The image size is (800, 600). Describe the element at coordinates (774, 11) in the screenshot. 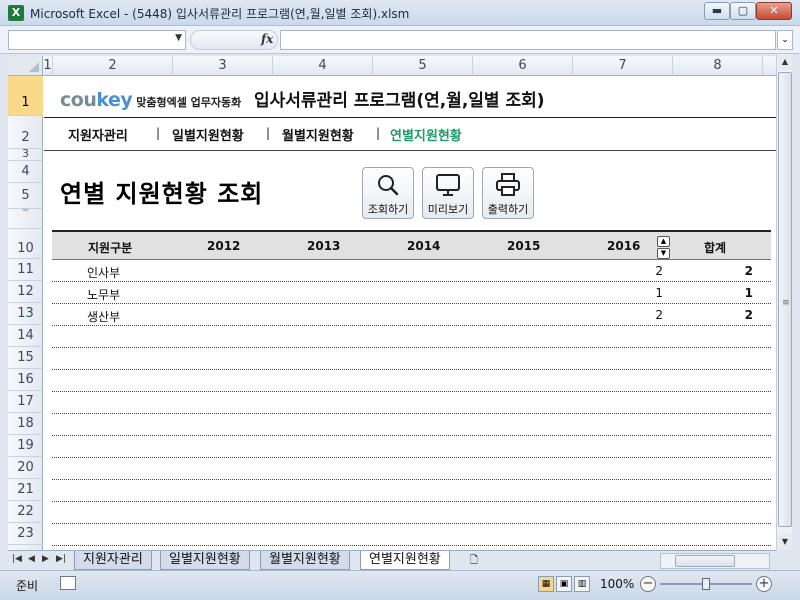

I see `close-button: ✕` at that location.